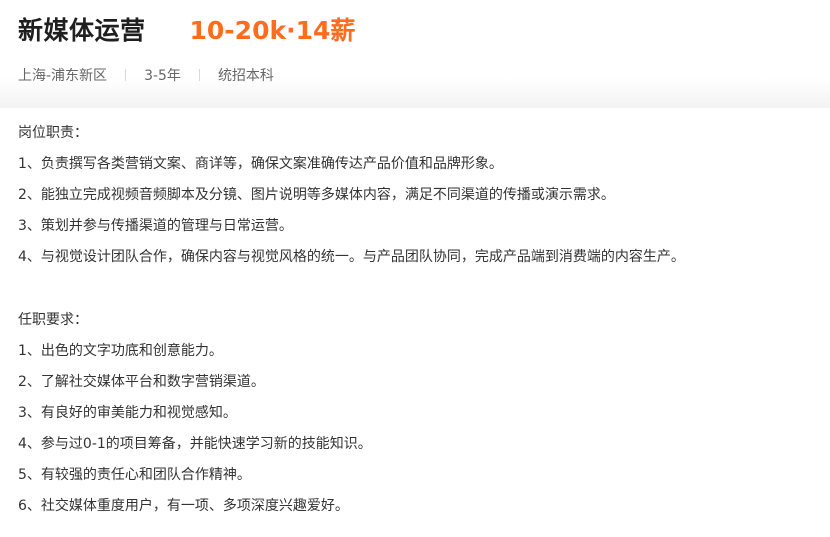 Image resolution: width=830 pixels, height=537 pixels. What do you see at coordinates (53, 320) in the screenshot?
I see `requirements-heading: 任职要求：` at bounding box center [53, 320].